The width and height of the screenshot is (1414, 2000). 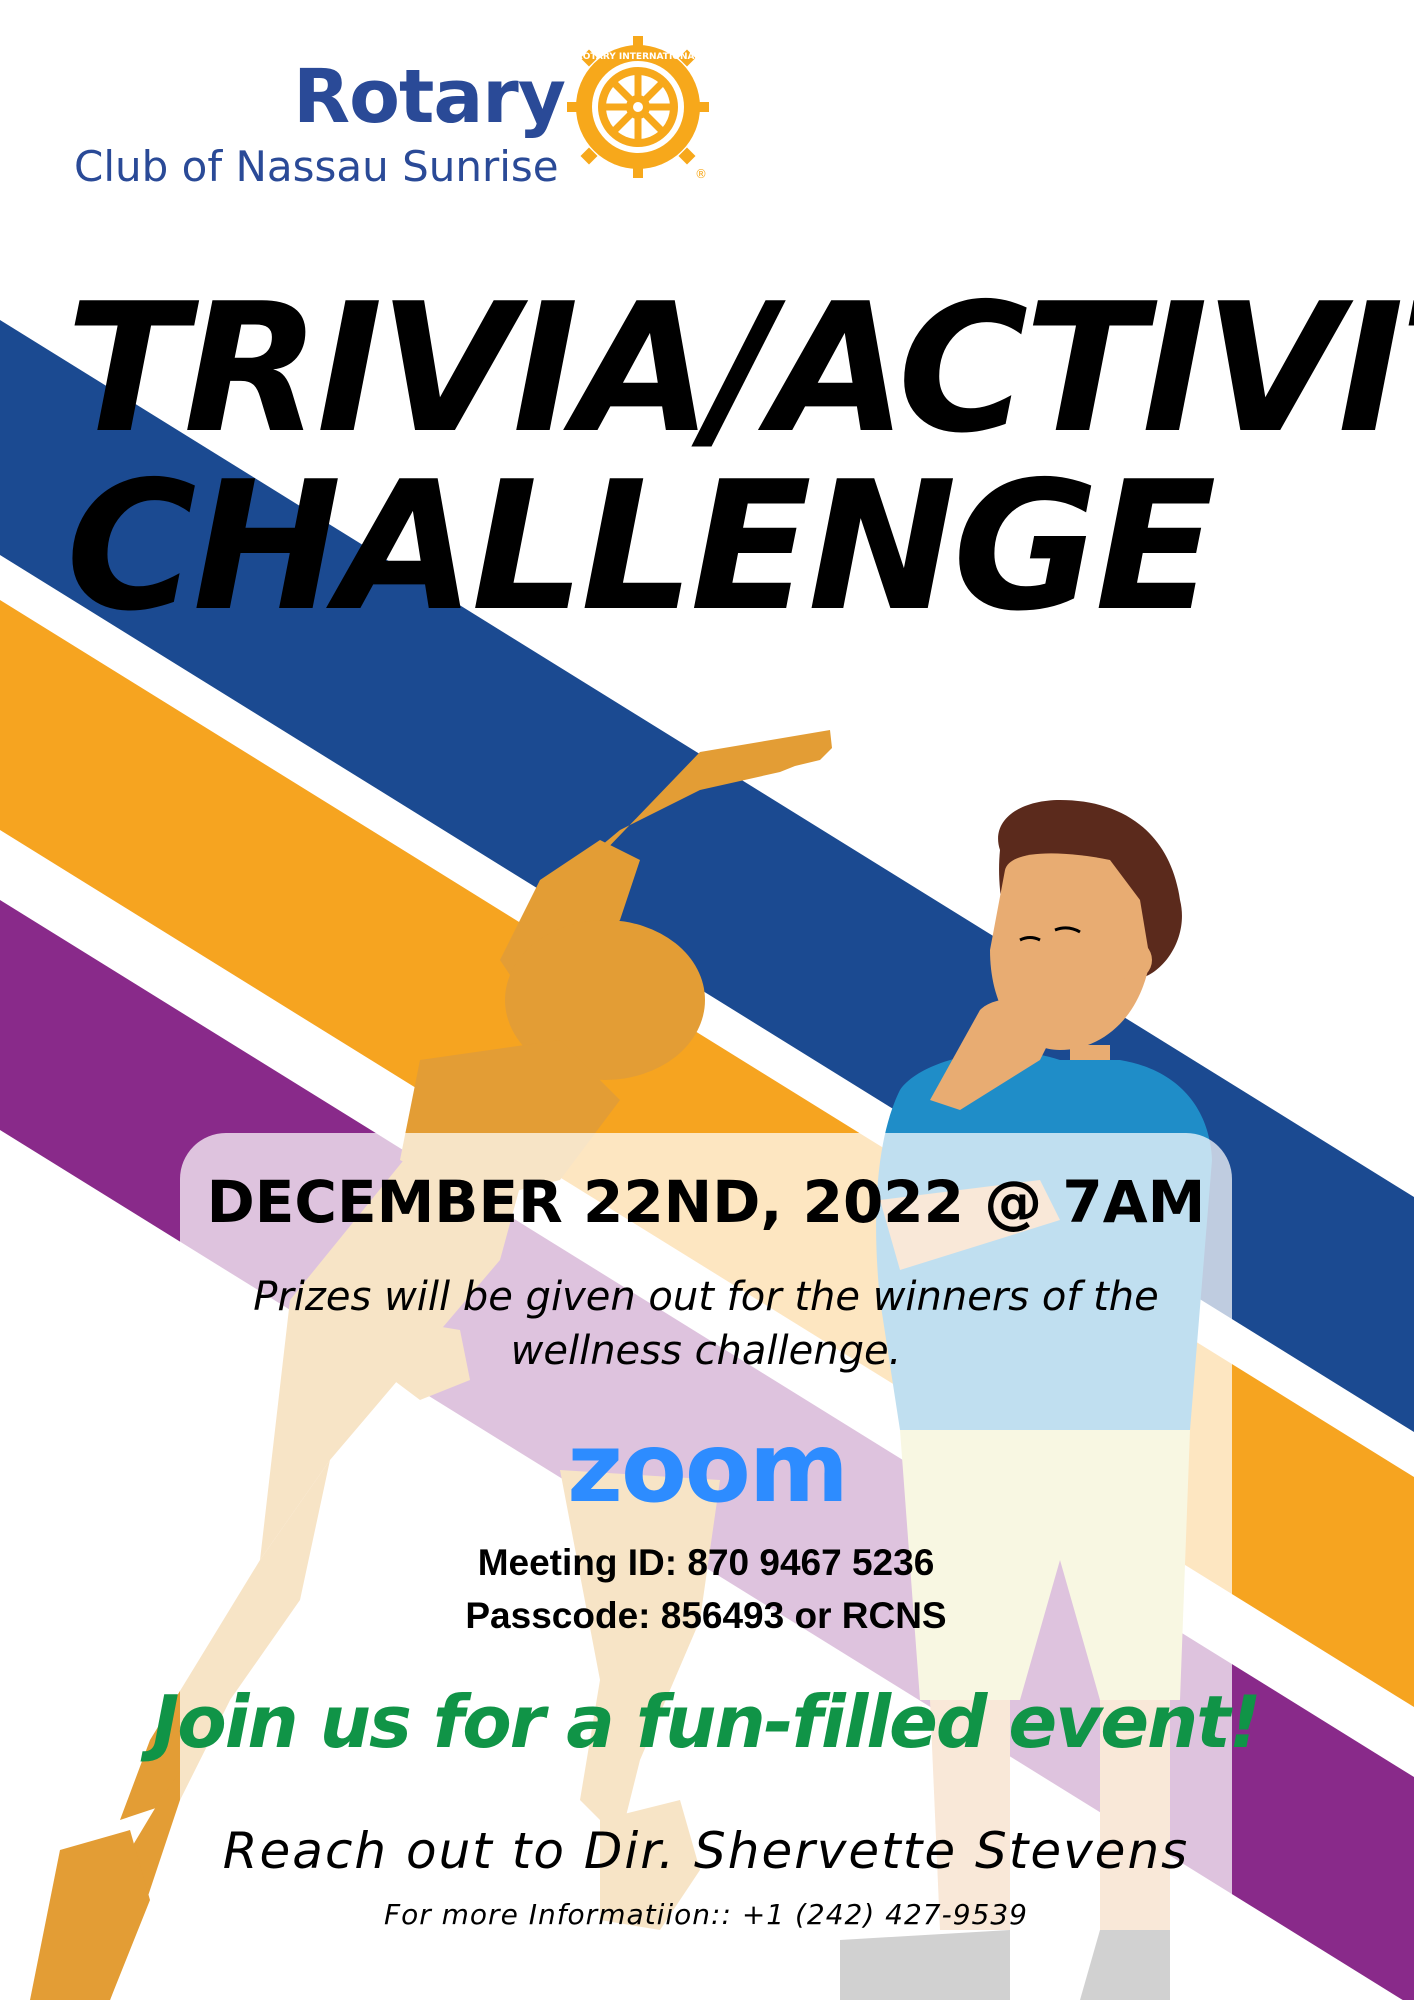 I want to click on logo-club-name: Club of Nassau Sunrise, so click(x=316, y=166).